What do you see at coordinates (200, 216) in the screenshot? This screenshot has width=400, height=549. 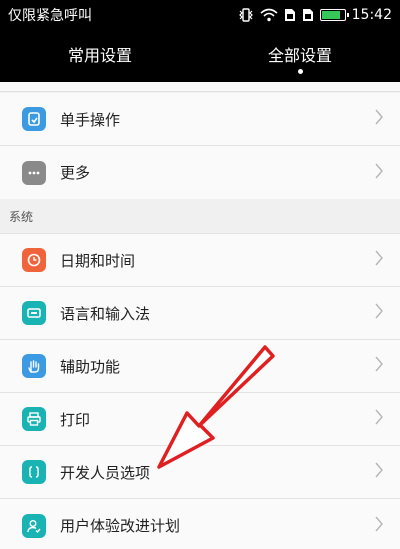 I see `section-header-system: 系统` at bounding box center [200, 216].